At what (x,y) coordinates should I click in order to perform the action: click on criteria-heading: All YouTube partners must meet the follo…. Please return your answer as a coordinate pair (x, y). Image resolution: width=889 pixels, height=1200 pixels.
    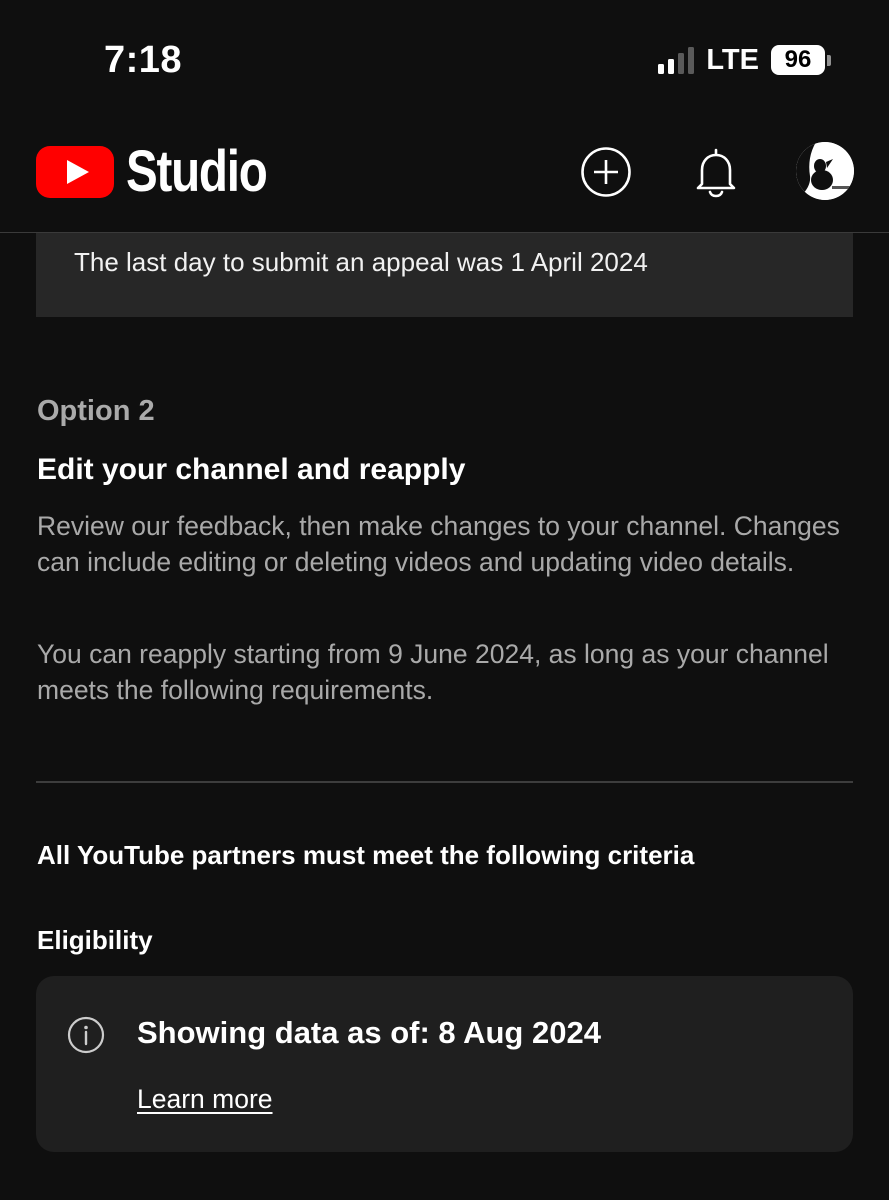
    Looking at the image, I should click on (366, 855).